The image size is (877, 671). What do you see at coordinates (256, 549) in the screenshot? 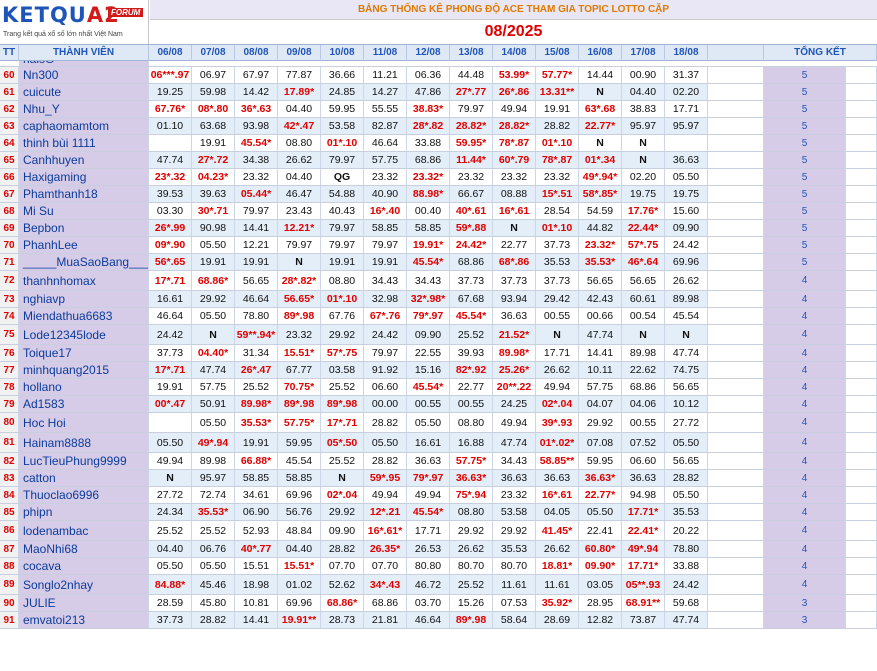
I see `day-value: 40*.77` at bounding box center [256, 549].